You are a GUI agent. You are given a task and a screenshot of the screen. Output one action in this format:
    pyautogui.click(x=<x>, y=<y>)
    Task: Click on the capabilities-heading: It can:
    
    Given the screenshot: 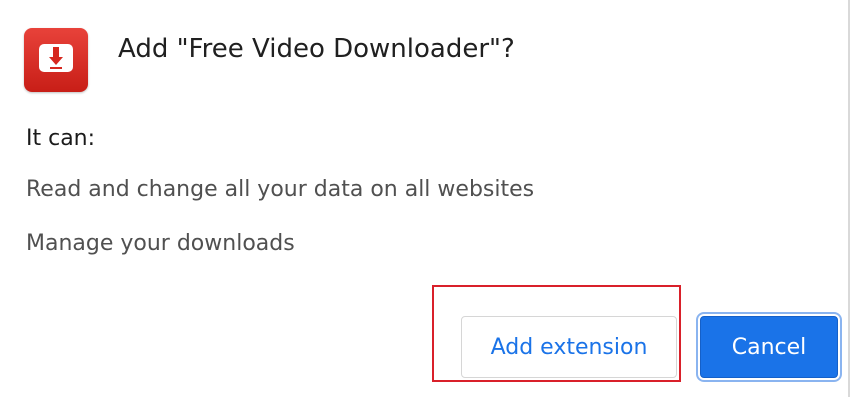 What is the action you would take?
    pyautogui.click(x=61, y=138)
    